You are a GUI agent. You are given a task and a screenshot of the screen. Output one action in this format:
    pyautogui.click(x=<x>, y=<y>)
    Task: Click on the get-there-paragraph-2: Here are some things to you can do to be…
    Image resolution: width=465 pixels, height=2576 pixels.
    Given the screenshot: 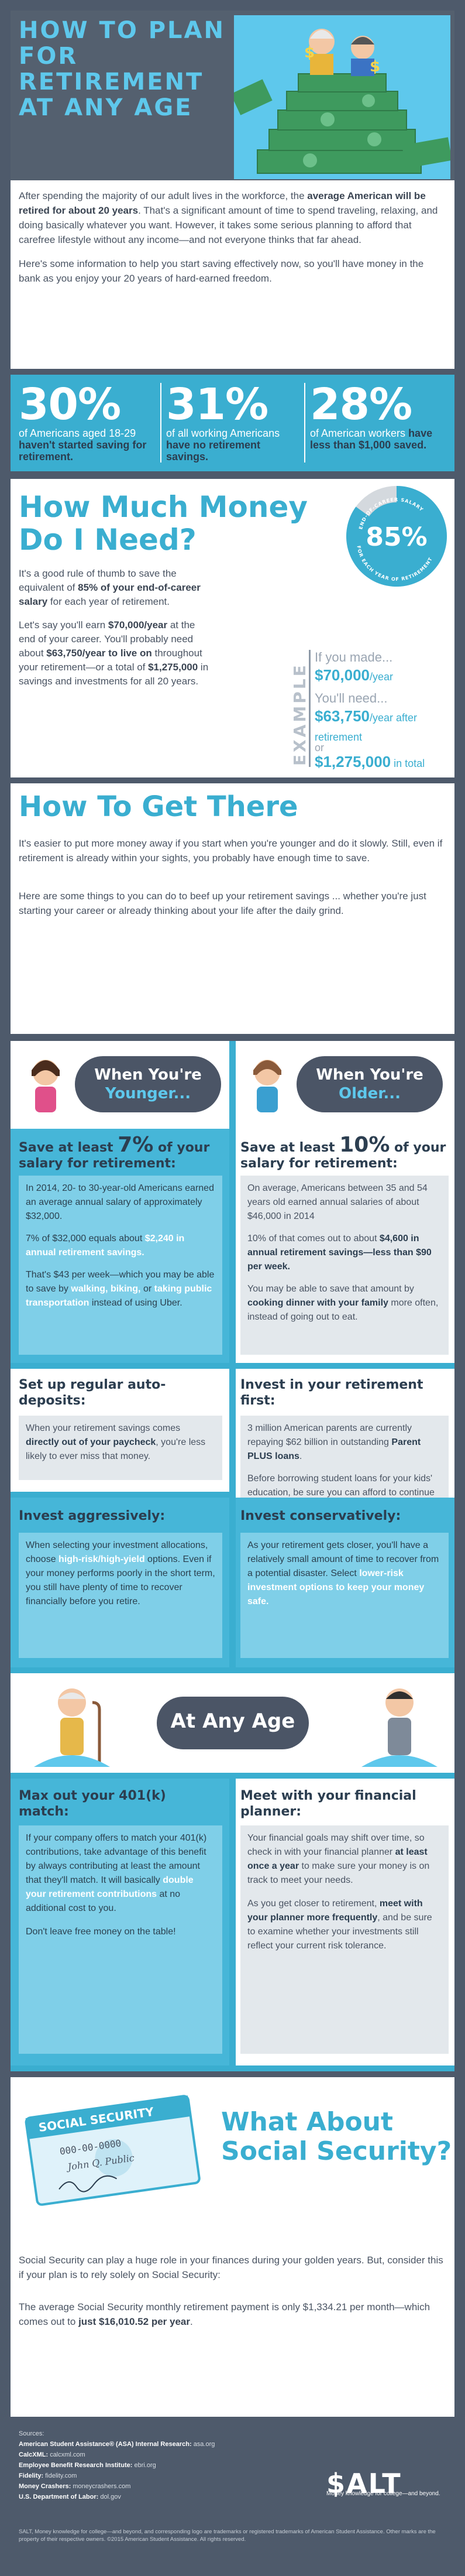 What is the action you would take?
    pyautogui.click(x=222, y=903)
    